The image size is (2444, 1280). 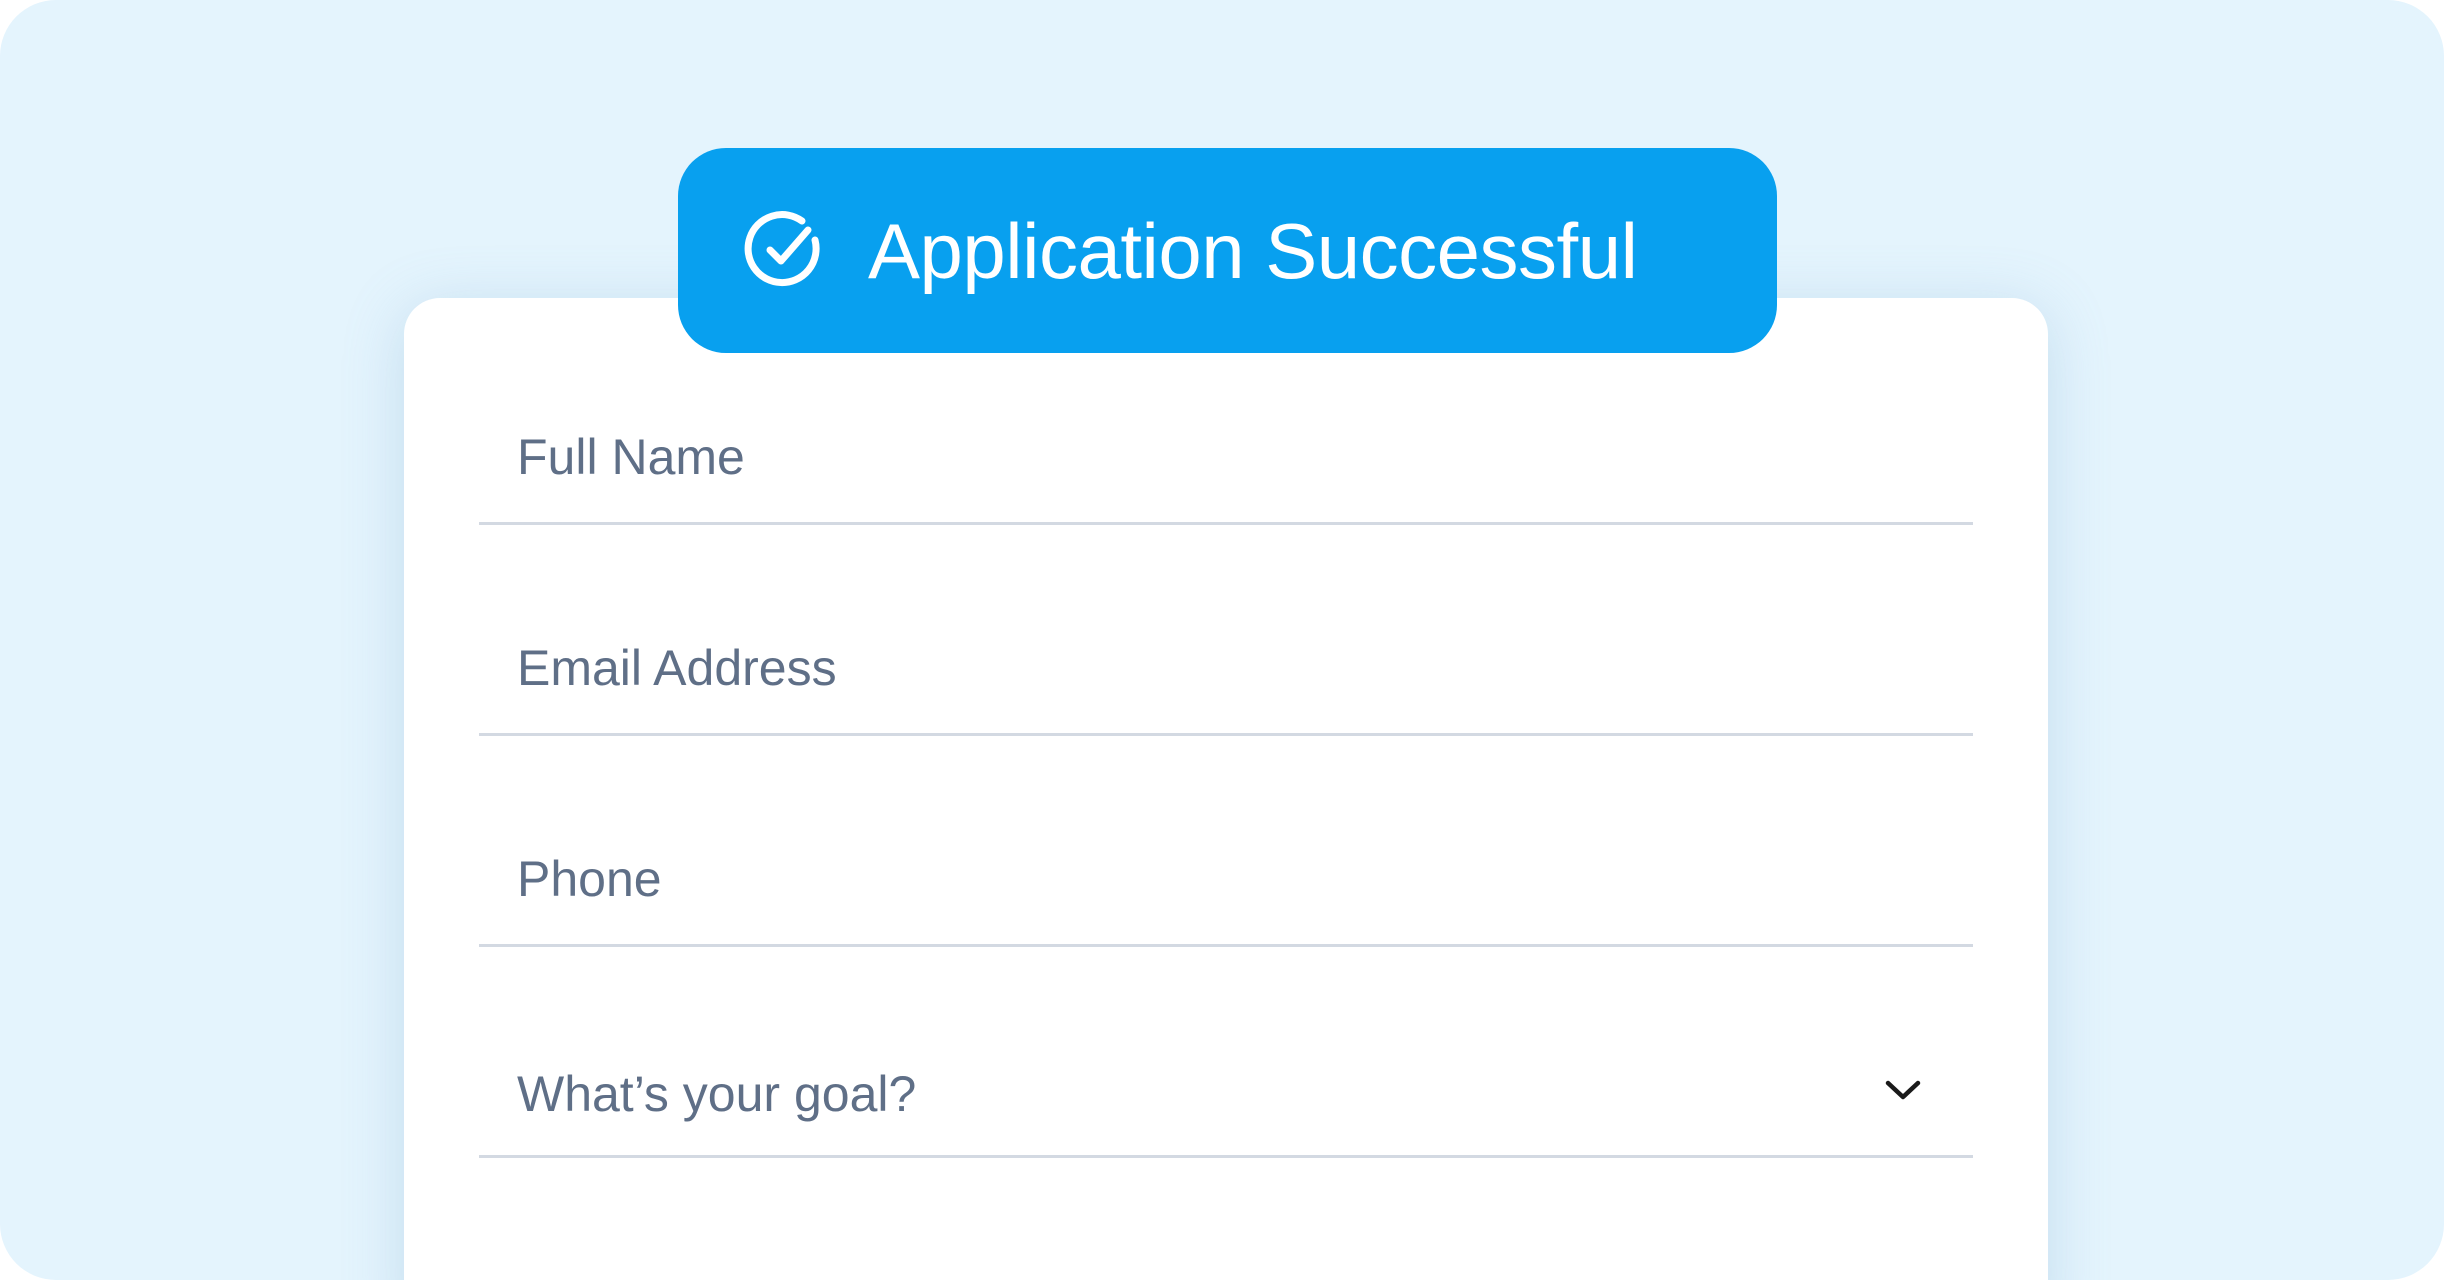 I want to click on phone-field, so click(x=1226, y=887).